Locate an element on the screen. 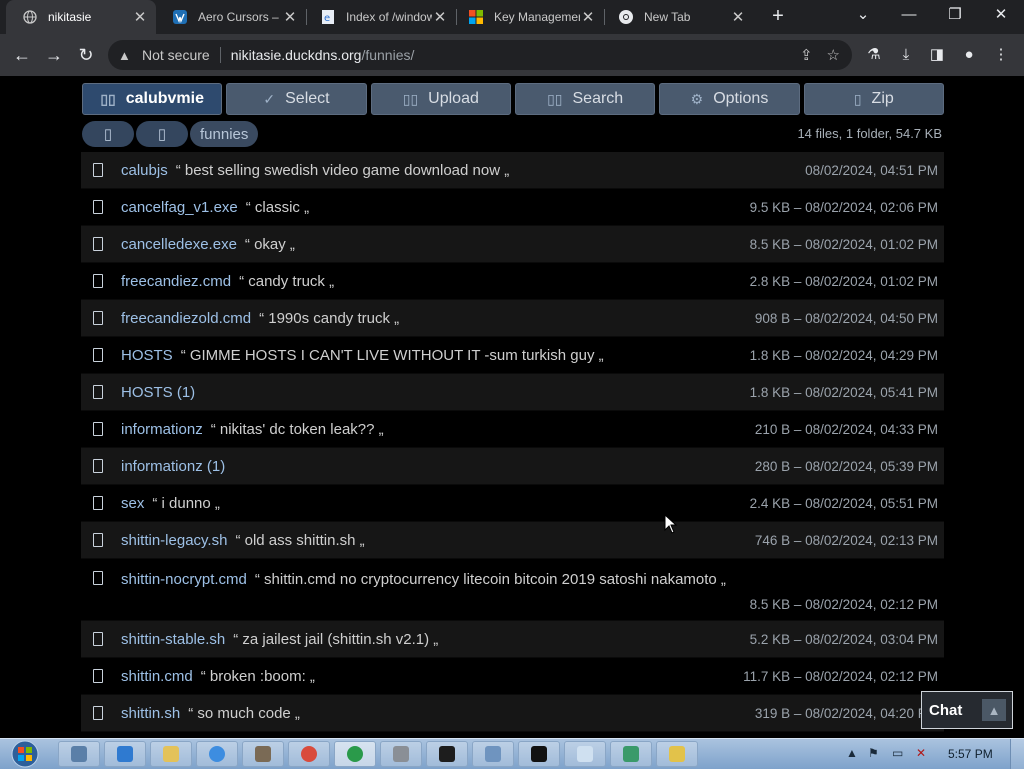  forward-icon: → is located at coordinates (54, 55).